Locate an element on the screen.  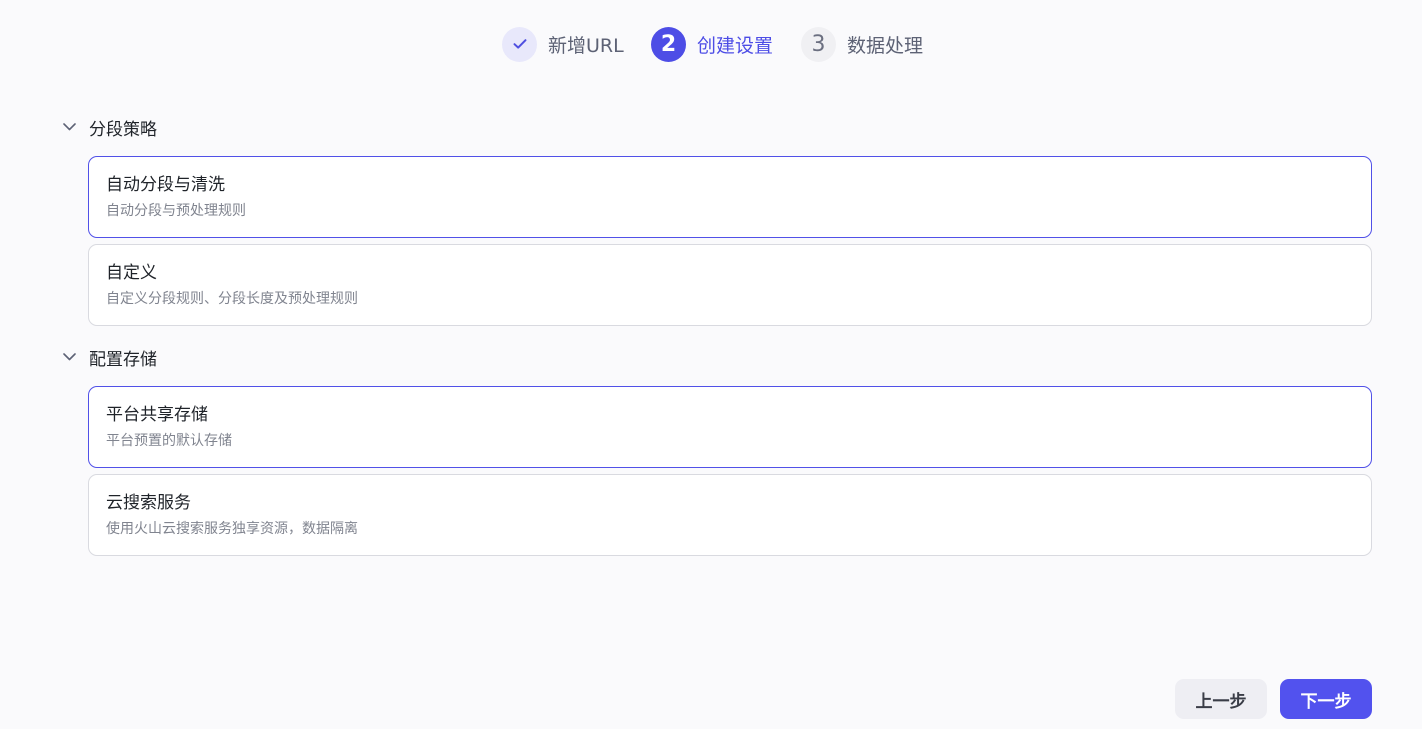
step-label: 新增URL is located at coordinates (586, 45).